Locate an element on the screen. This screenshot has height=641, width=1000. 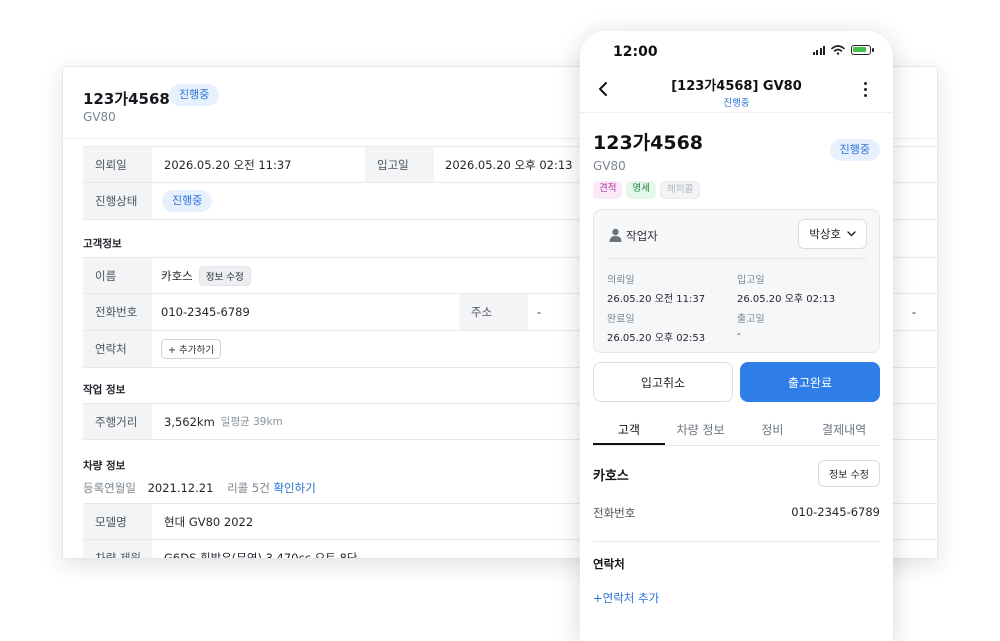
progress-badge: 진행중 is located at coordinates (187, 201).